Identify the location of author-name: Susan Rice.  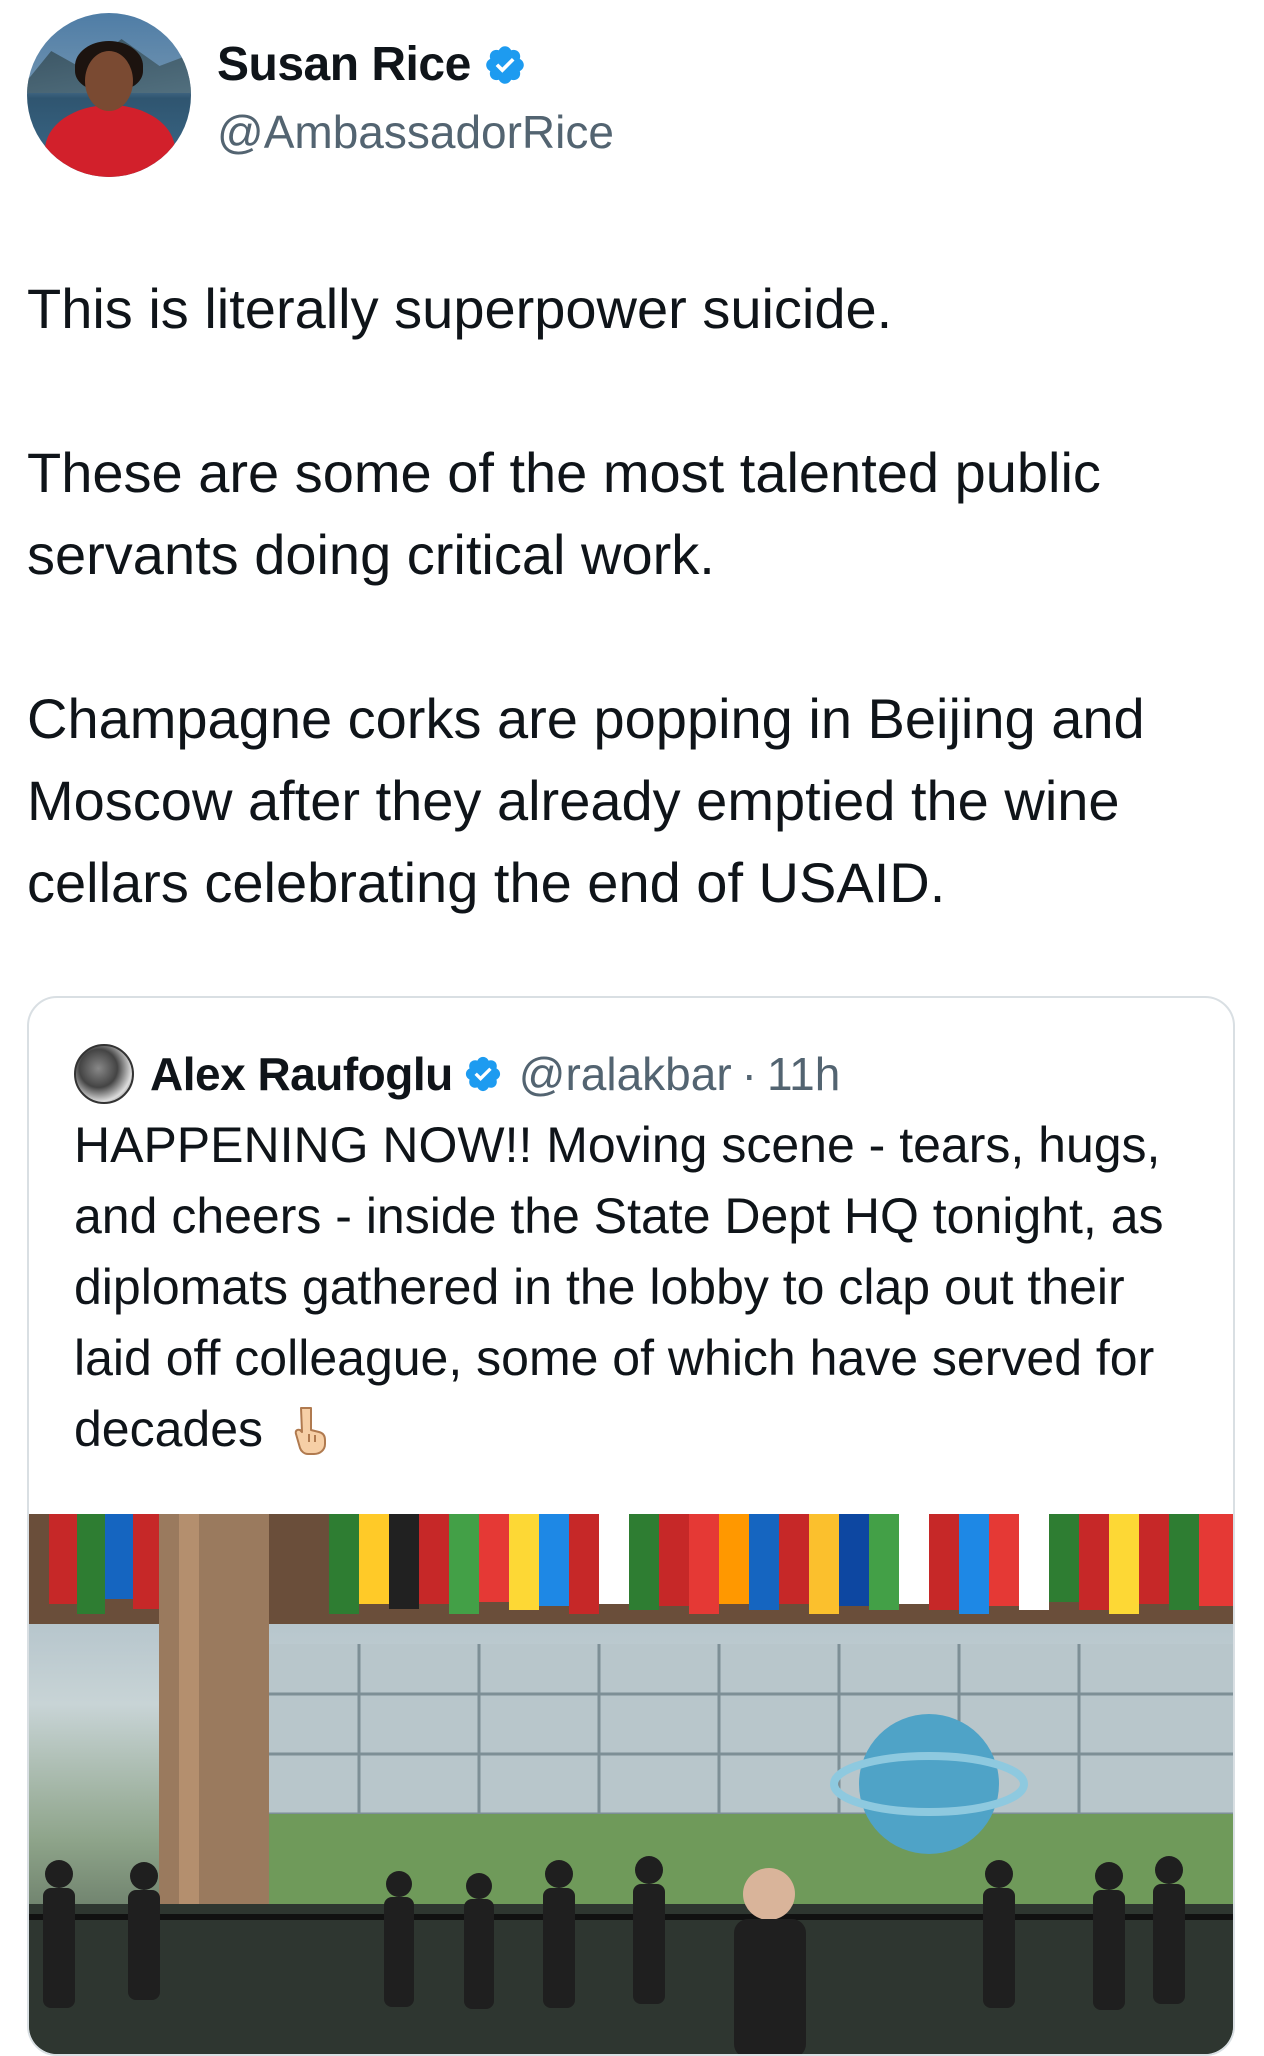
(344, 64).